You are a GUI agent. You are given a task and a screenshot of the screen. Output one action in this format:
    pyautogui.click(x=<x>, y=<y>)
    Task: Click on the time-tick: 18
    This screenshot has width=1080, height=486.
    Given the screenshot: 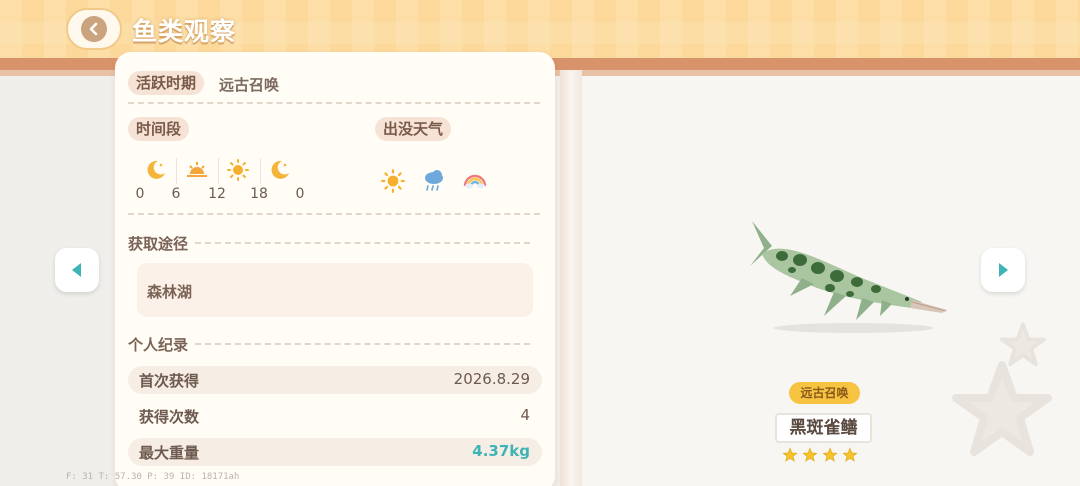 What is the action you would take?
    pyautogui.click(x=259, y=194)
    